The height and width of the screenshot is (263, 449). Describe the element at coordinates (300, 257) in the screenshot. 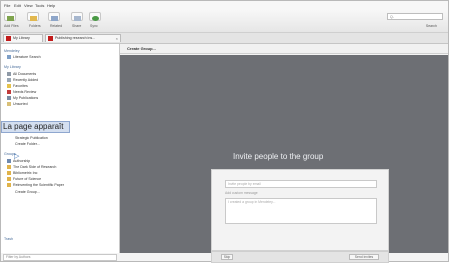

I see `dialog-footer: Skip Send invites` at that location.